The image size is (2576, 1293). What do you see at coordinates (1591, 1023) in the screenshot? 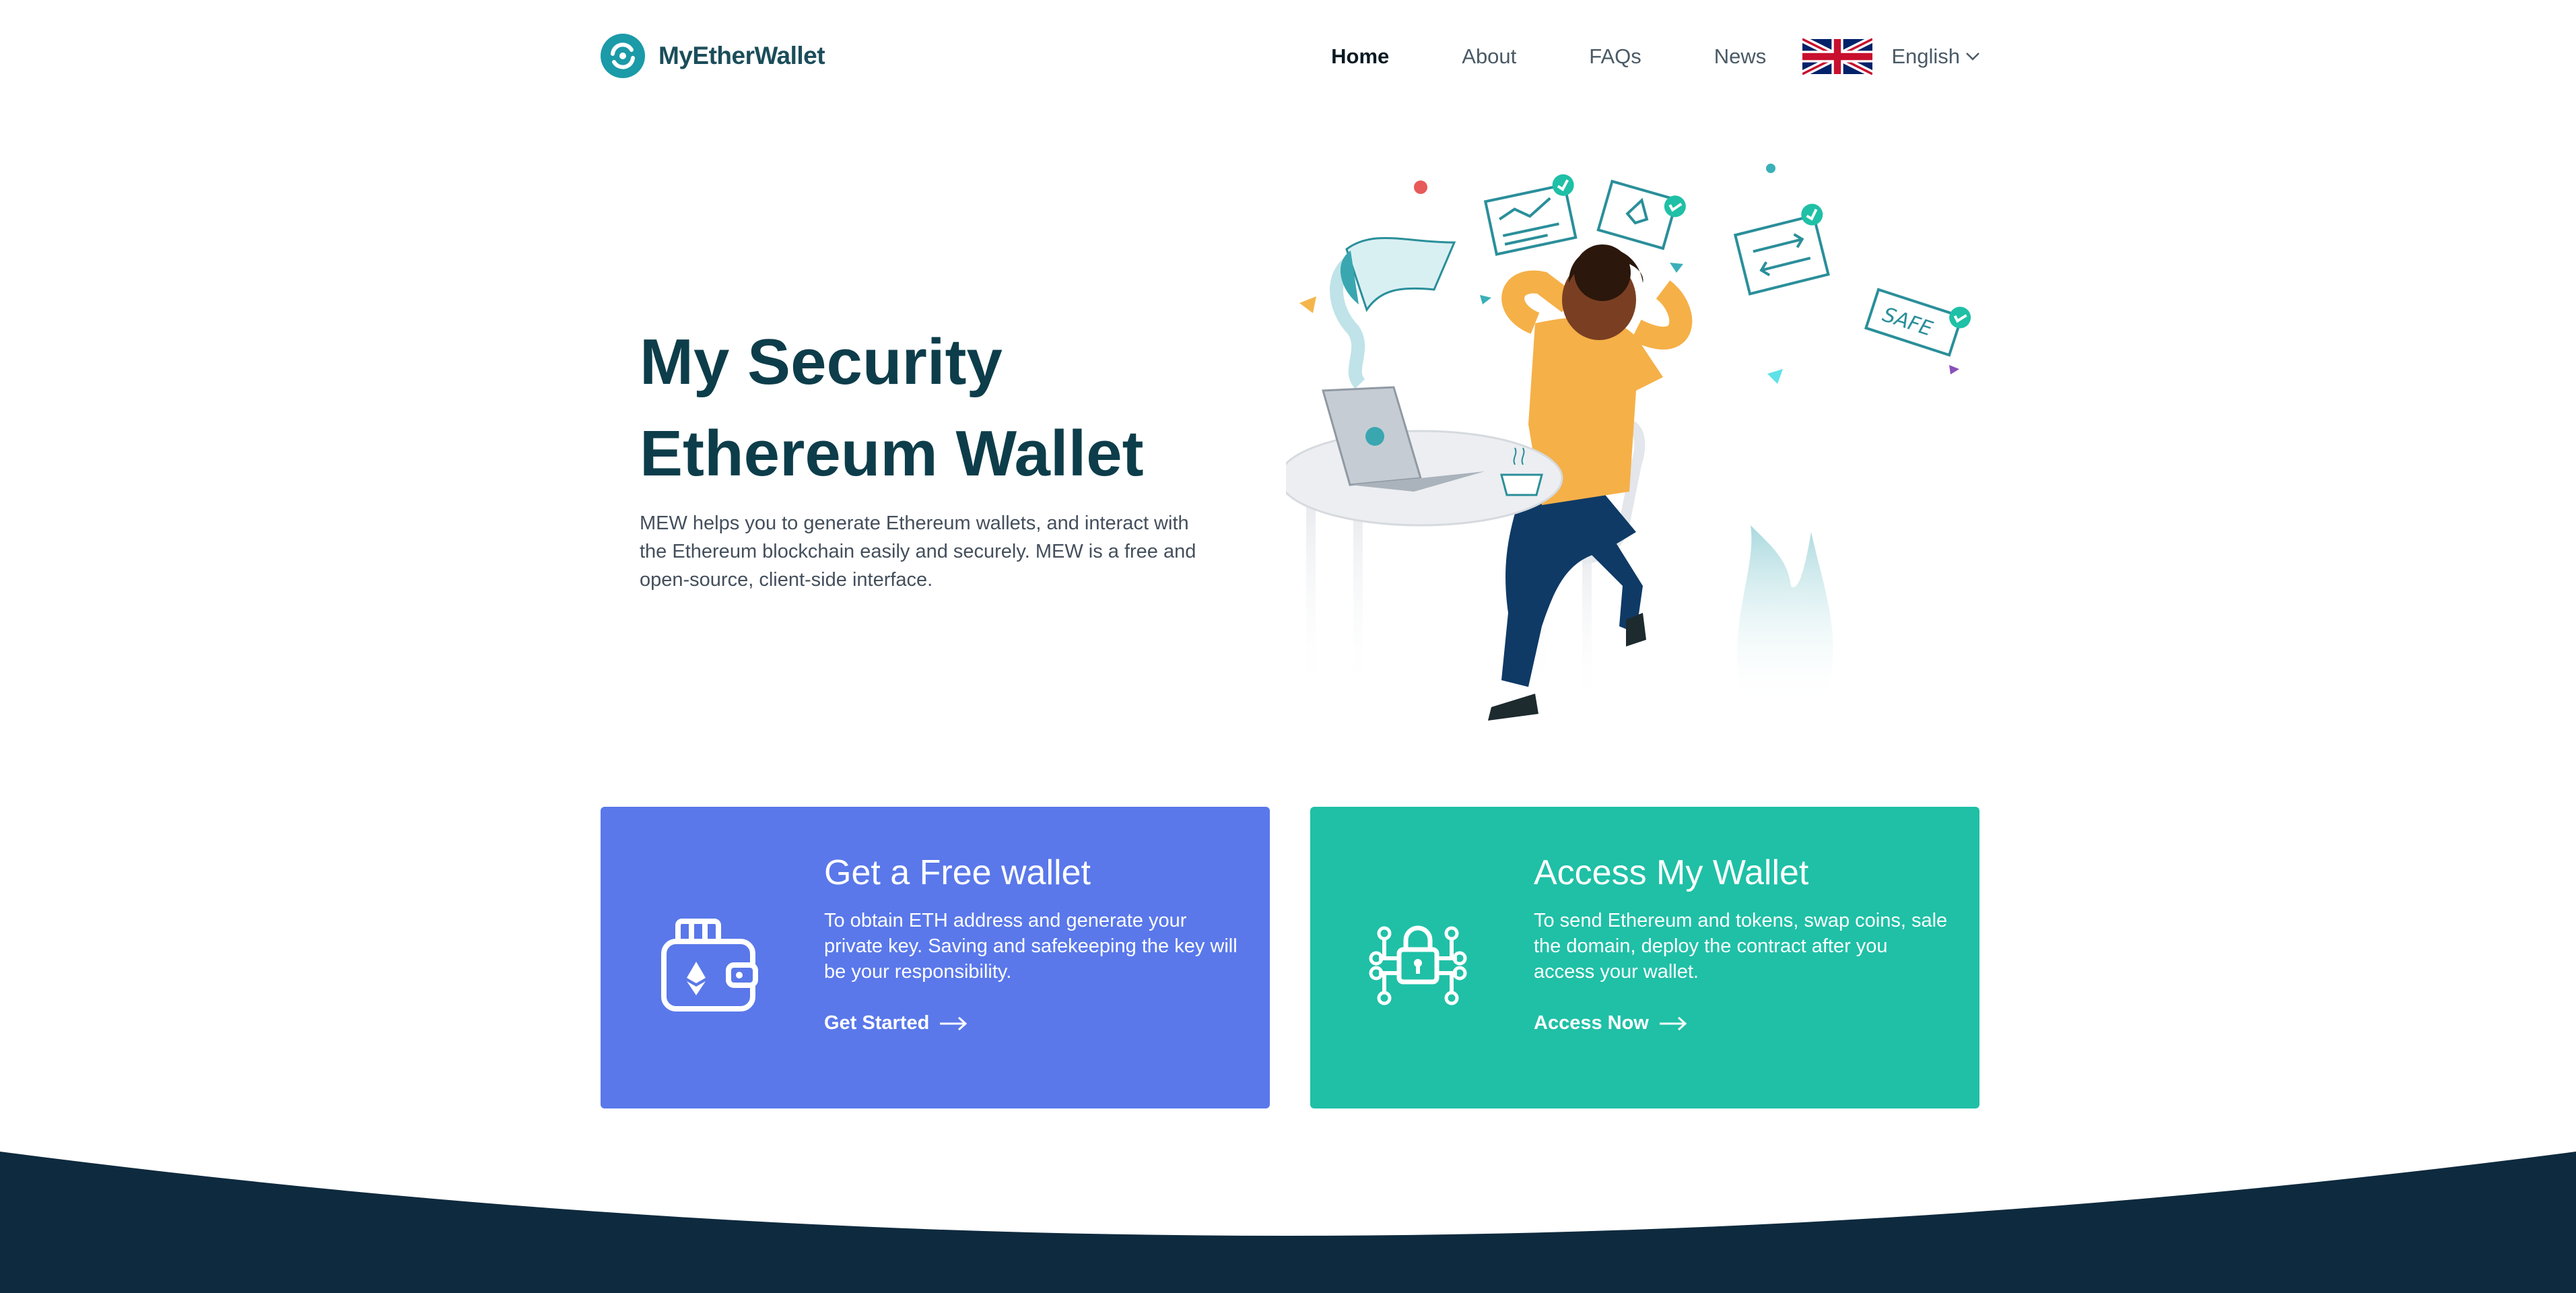
I see `access-now-label: Access Now` at bounding box center [1591, 1023].